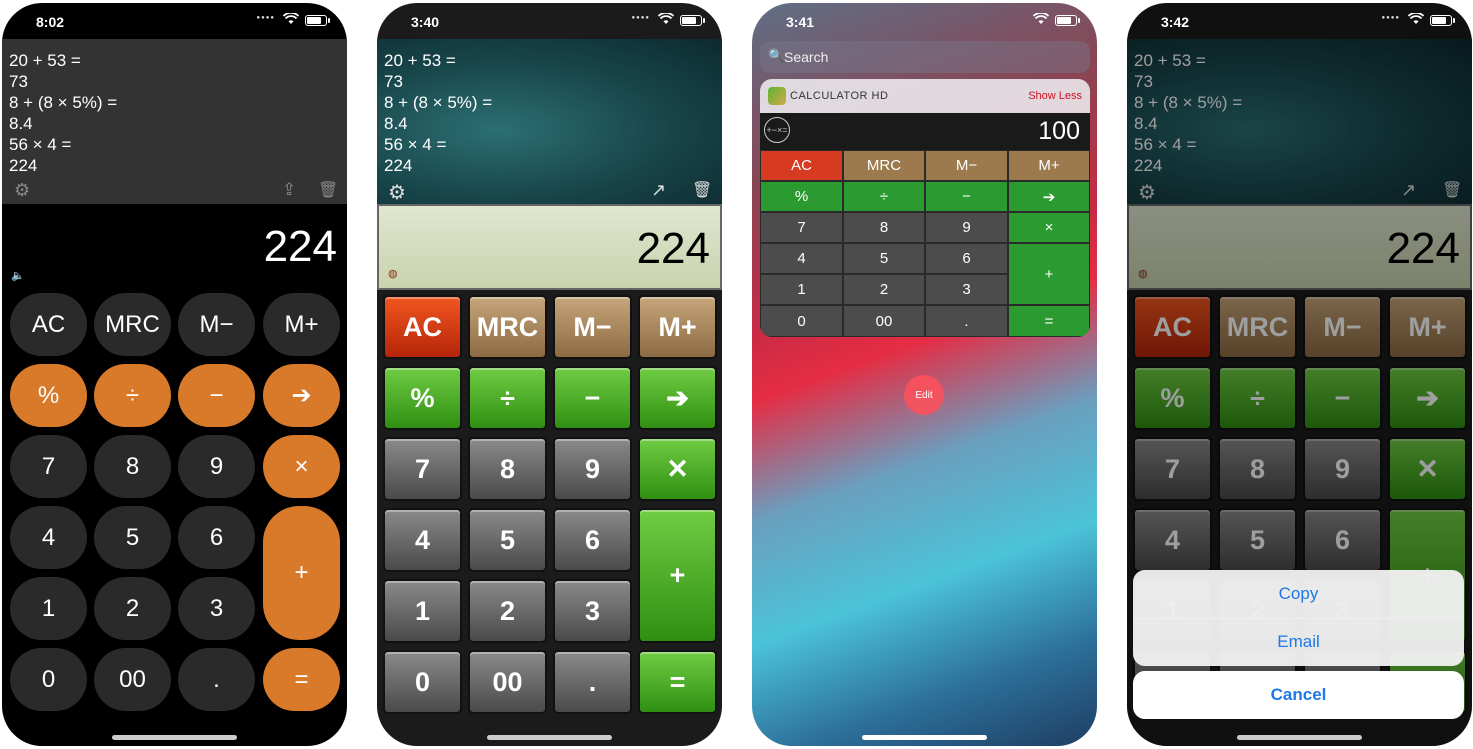  I want to click on calculator-icon: +−×=, so click(777, 130).